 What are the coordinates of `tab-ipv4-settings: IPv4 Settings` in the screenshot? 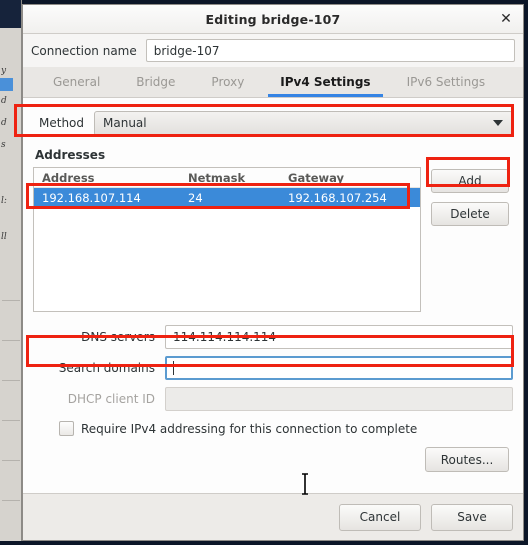 It's located at (325, 82).